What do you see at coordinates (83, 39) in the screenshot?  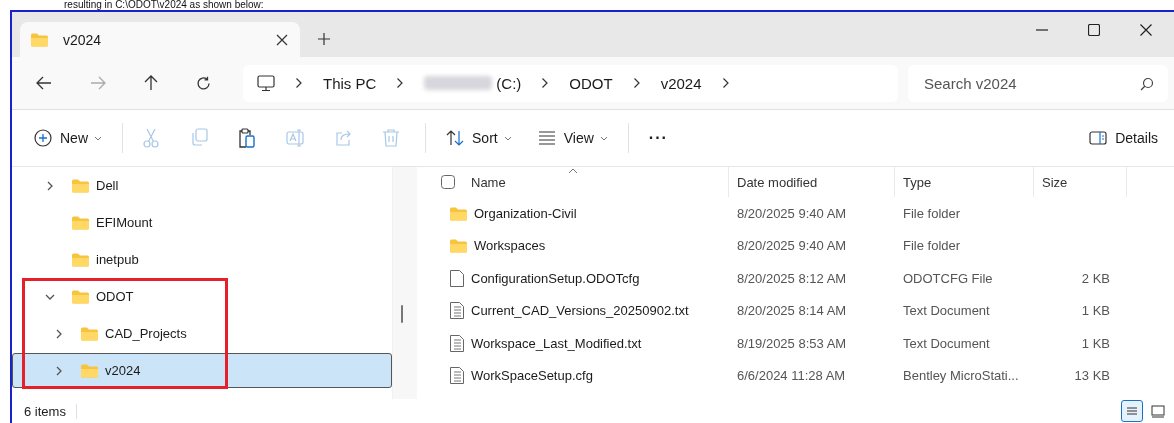 I see `tab-label: v2024` at bounding box center [83, 39].